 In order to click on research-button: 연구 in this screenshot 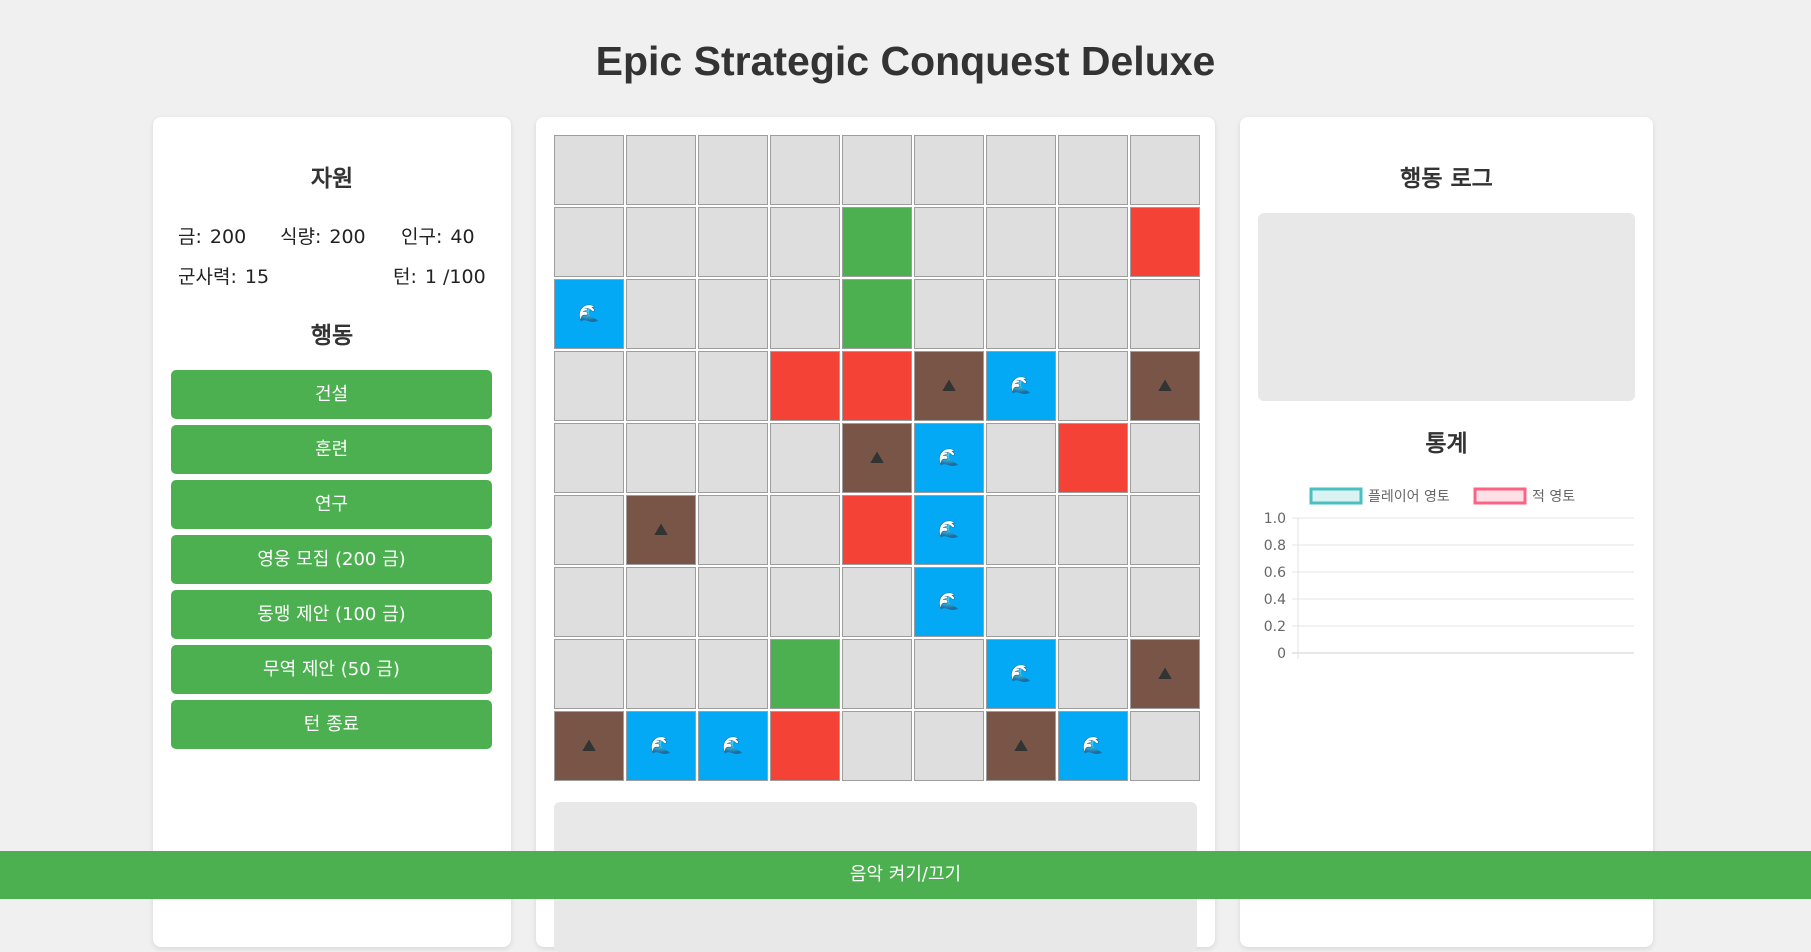, I will do `click(331, 504)`.